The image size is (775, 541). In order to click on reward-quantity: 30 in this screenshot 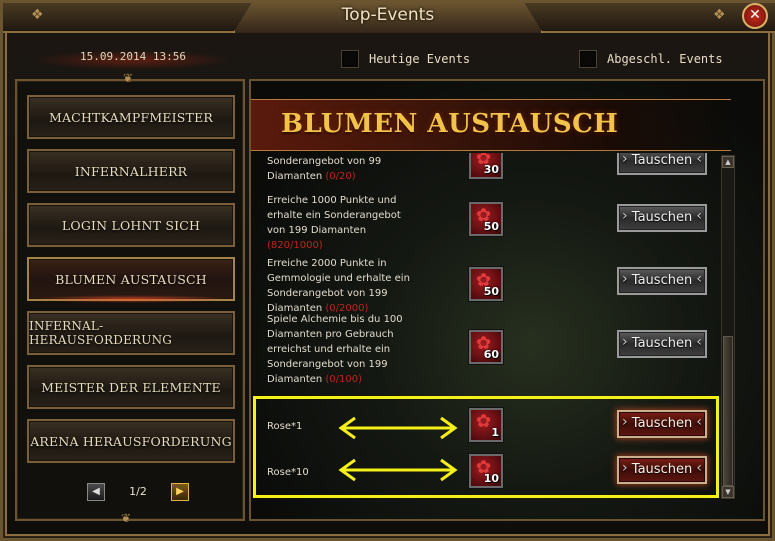, I will do `click(491, 169)`.